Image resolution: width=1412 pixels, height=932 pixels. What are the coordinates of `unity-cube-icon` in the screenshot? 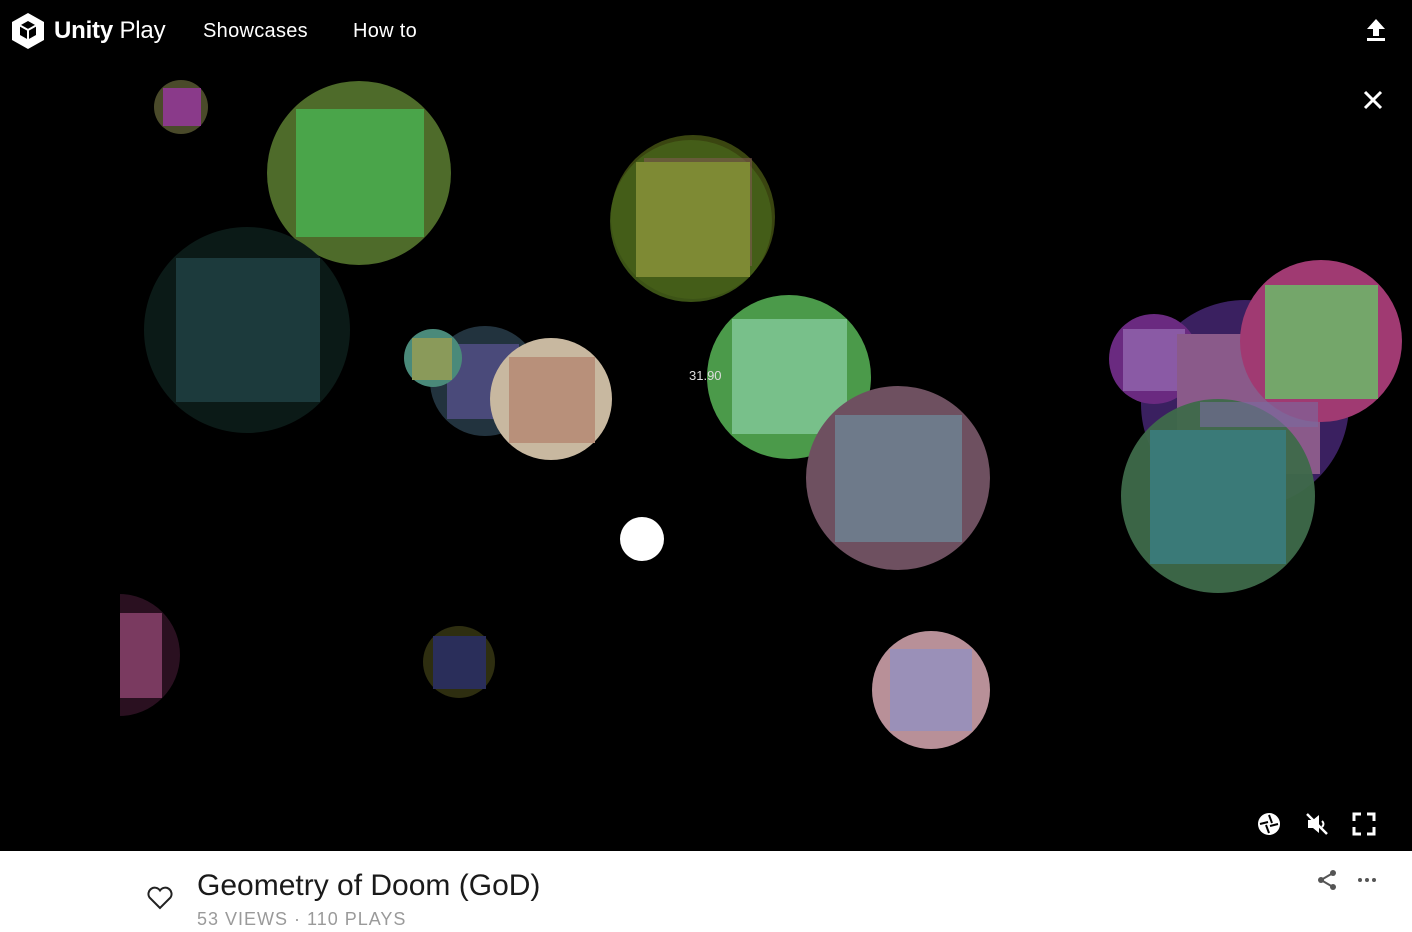 It's located at (28, 31).